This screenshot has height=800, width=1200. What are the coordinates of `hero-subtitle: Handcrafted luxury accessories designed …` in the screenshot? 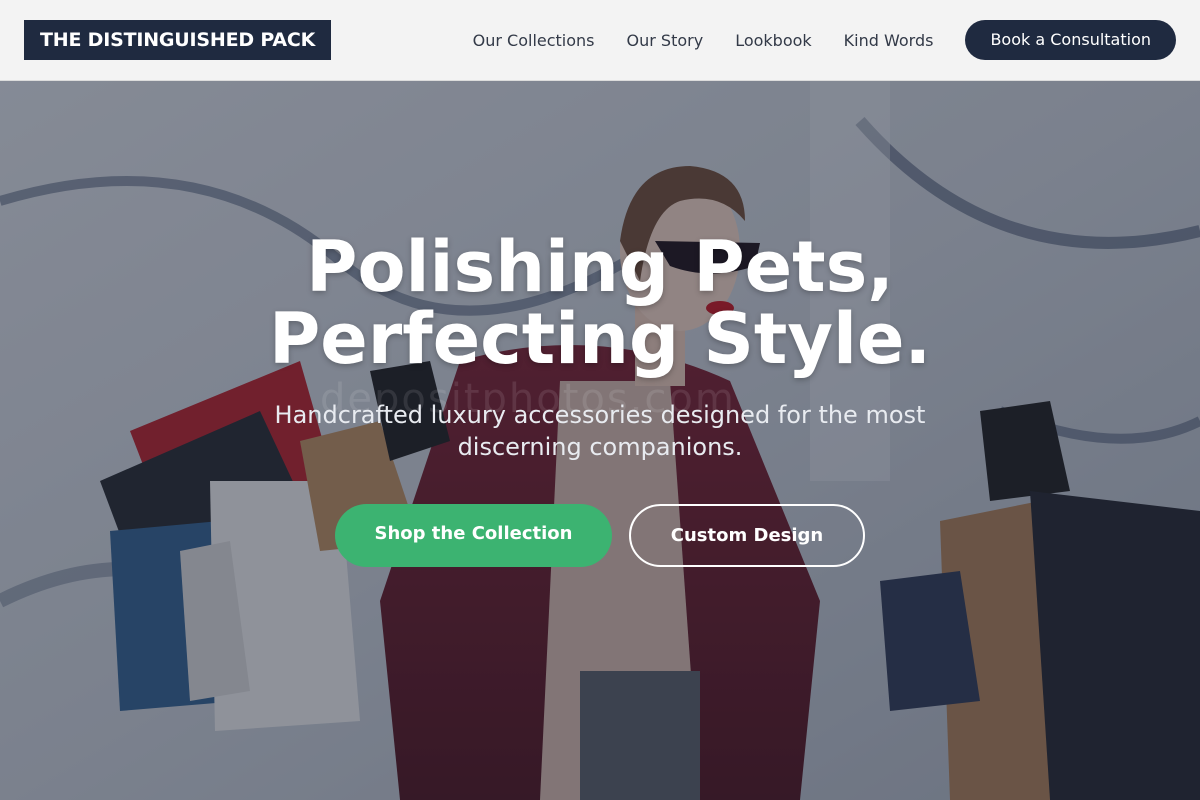 It's located at (600, 431).